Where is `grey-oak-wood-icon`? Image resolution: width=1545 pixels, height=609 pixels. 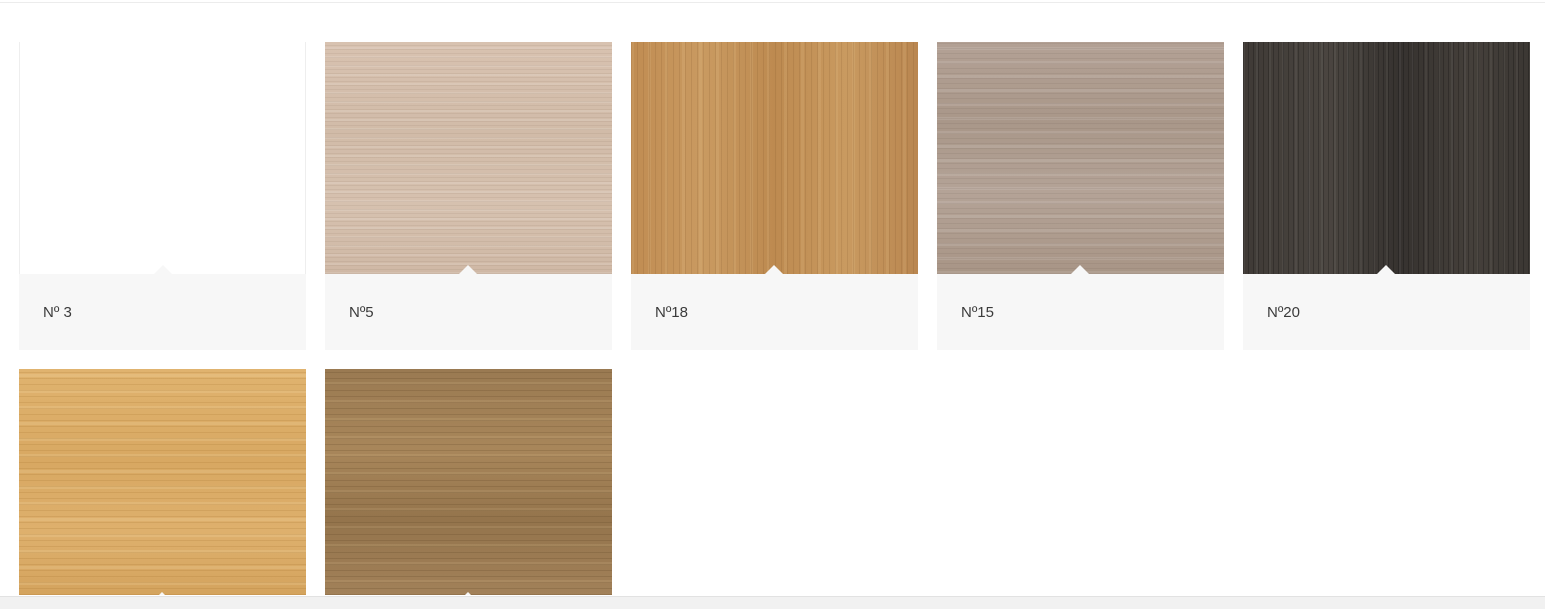 grey-oak-wood-icon is located at coordinates (1080, 158).